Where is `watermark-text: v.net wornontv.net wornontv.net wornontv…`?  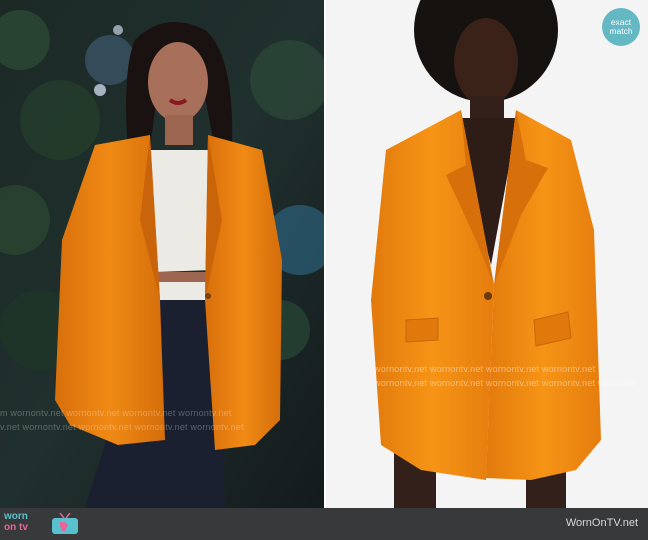
watermark-text: v.net wornontv.net wornontv.net wornontv… is located at coordinates (122, 427).